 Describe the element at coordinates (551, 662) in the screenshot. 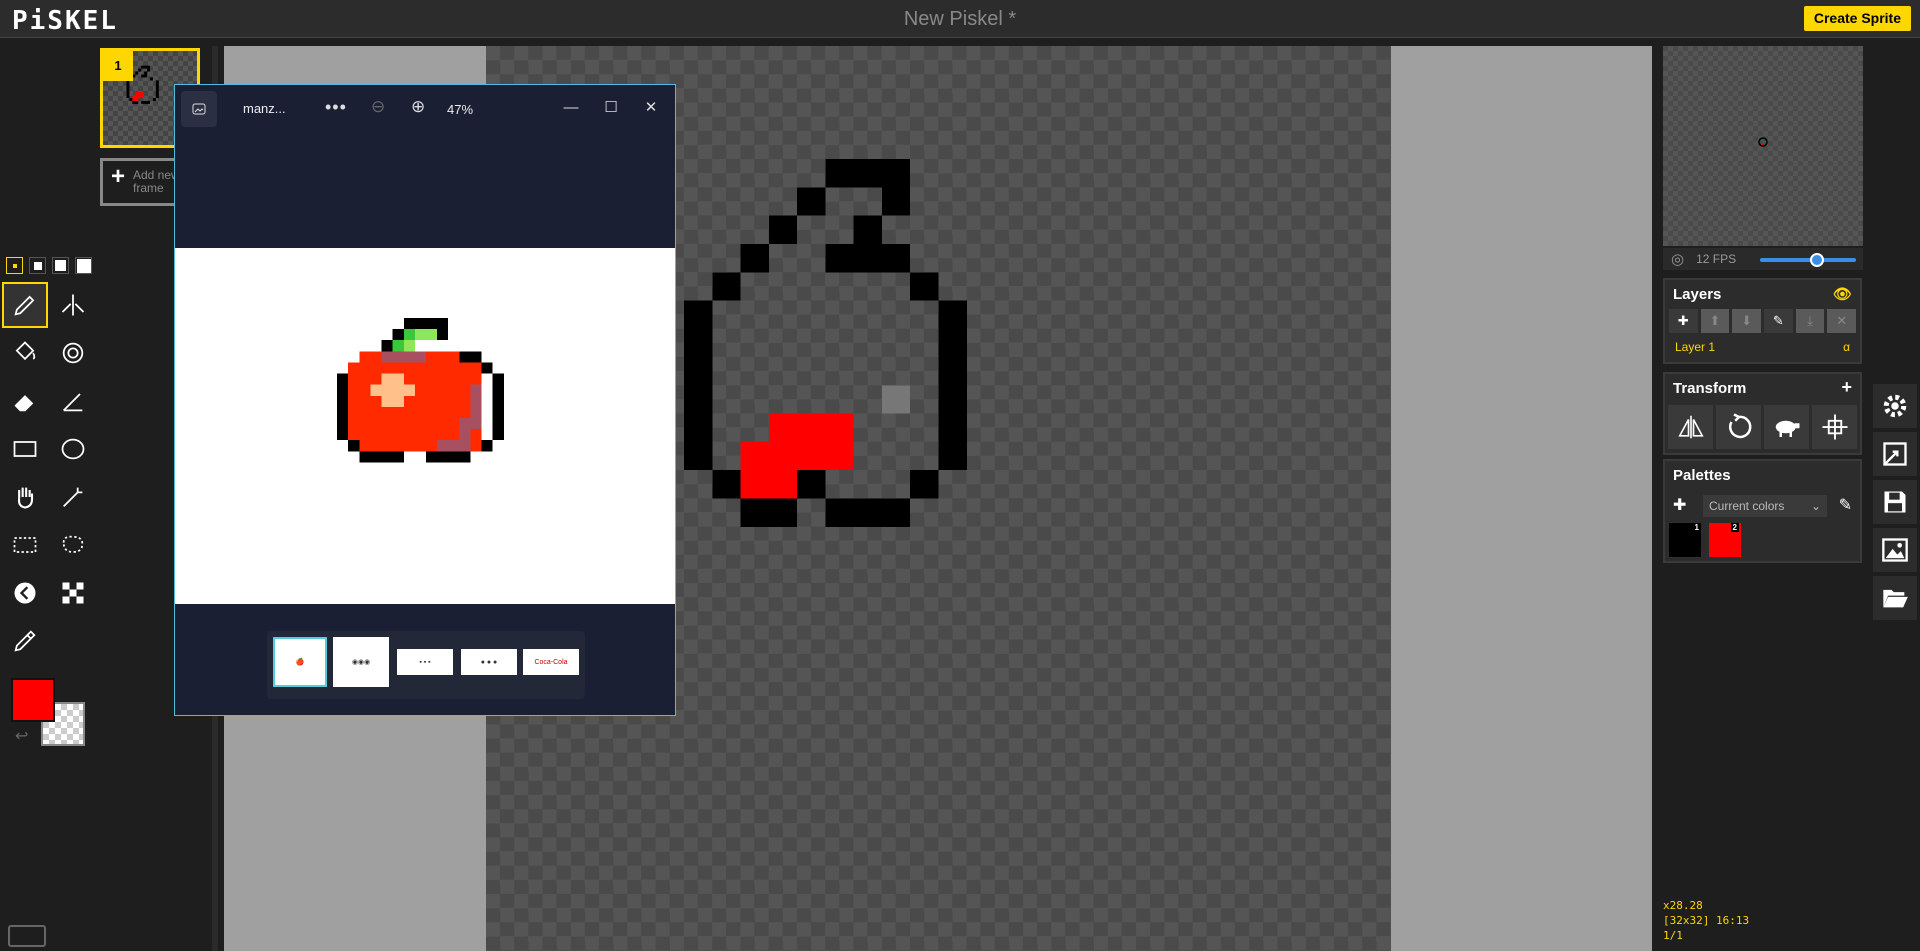

I see `thumbnail-coca-cola-disney: Coca-Cola` at that location.